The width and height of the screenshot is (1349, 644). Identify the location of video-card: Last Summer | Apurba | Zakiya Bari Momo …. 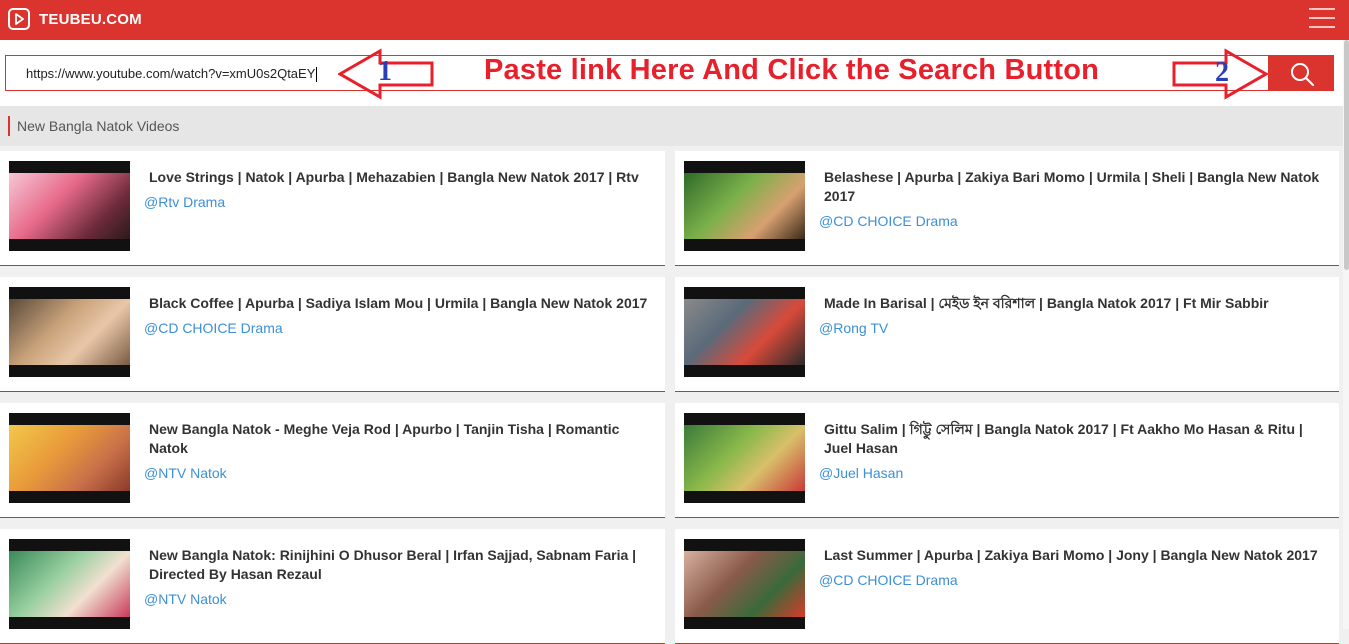
(1007, 586).